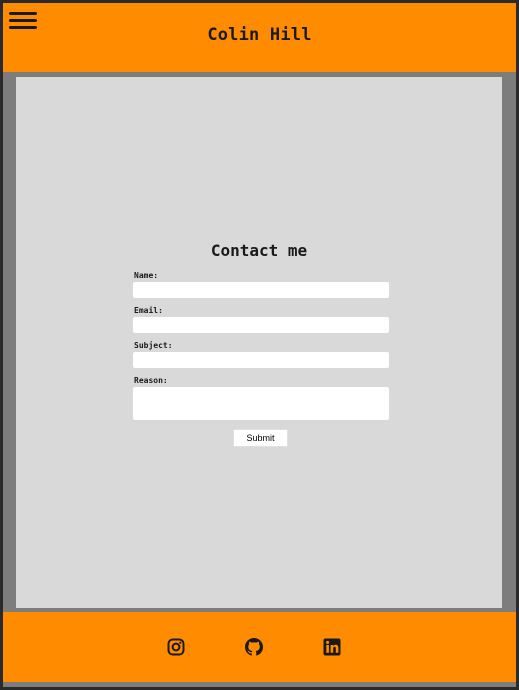 This screenshot has height=690, width=519. What do you see at coordinates (148, 310) in the screenshot?
I see `email-label: Email:` at bounding box center [148, 310].